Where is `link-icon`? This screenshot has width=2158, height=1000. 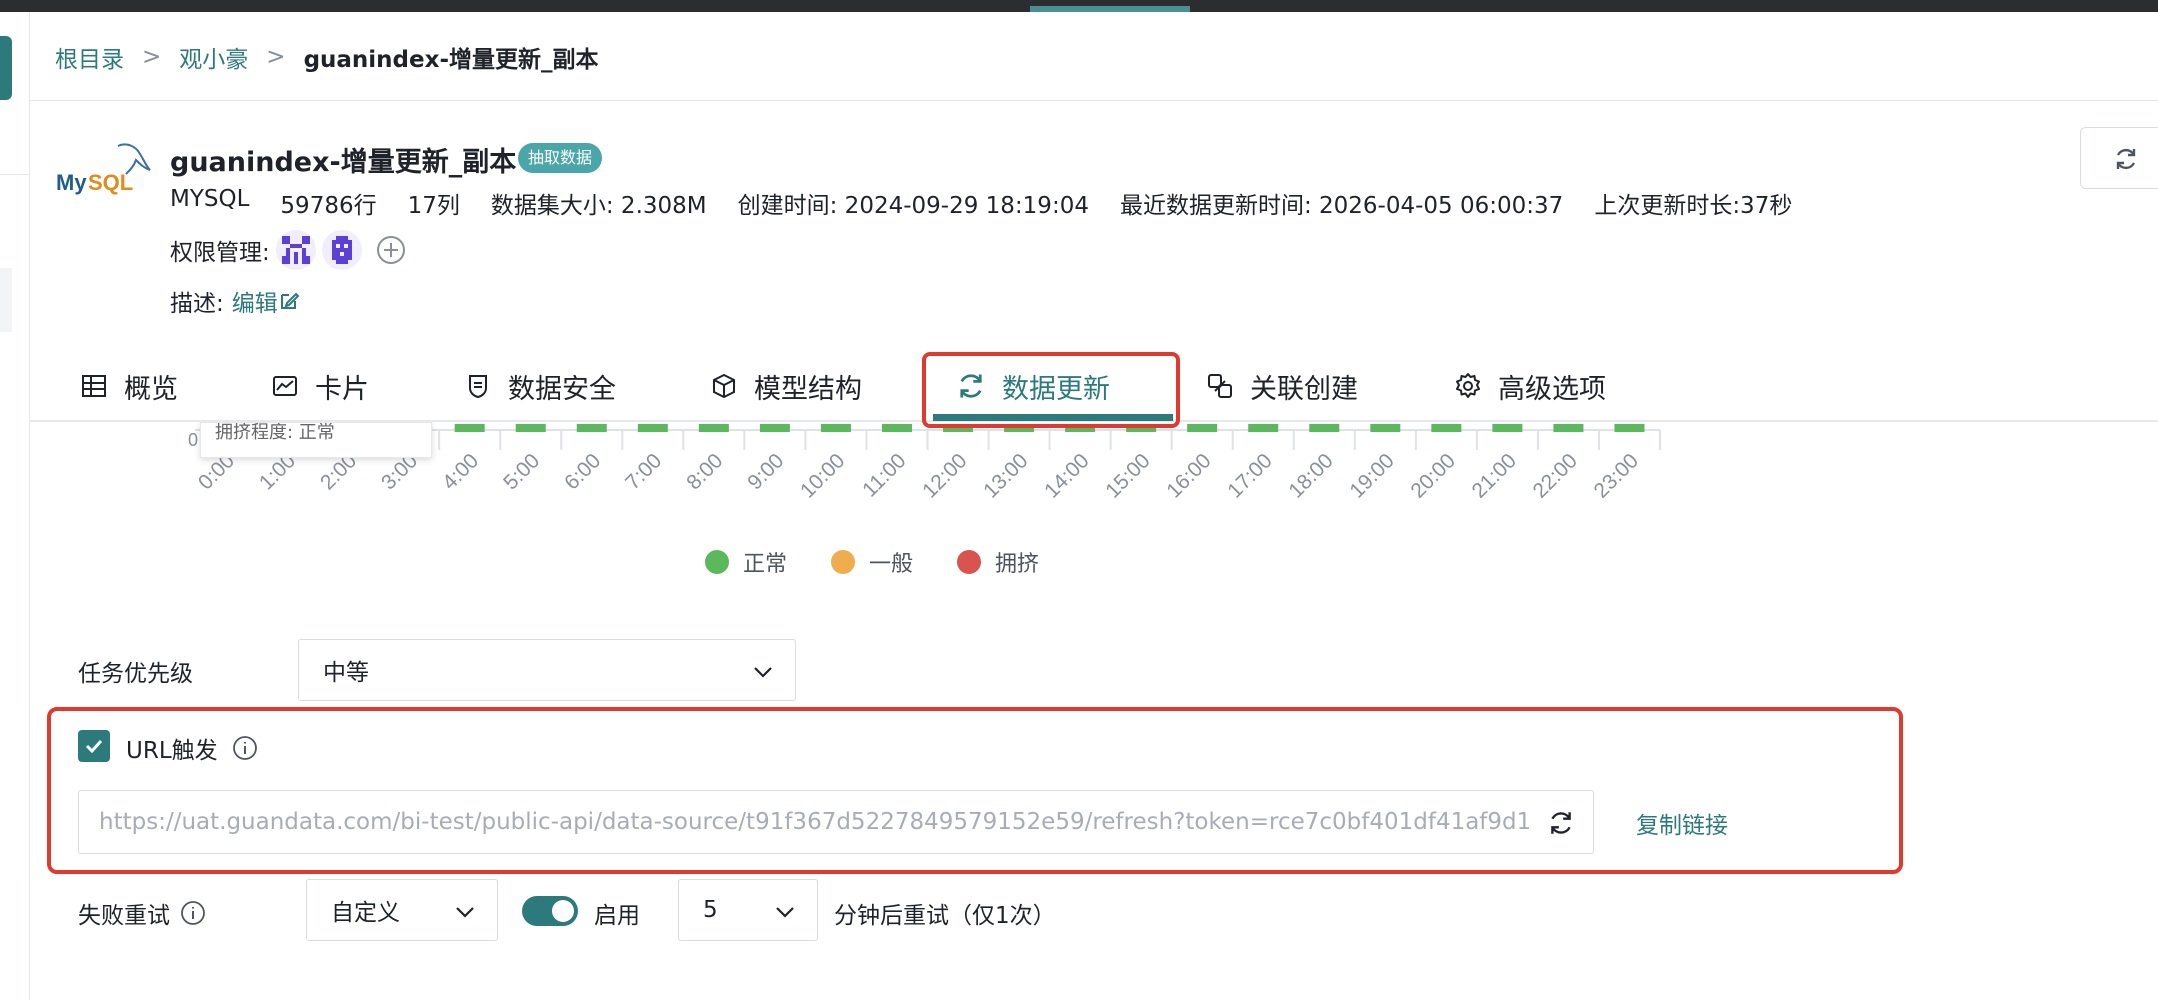 link-icon is located at coordinates (1220, 386).